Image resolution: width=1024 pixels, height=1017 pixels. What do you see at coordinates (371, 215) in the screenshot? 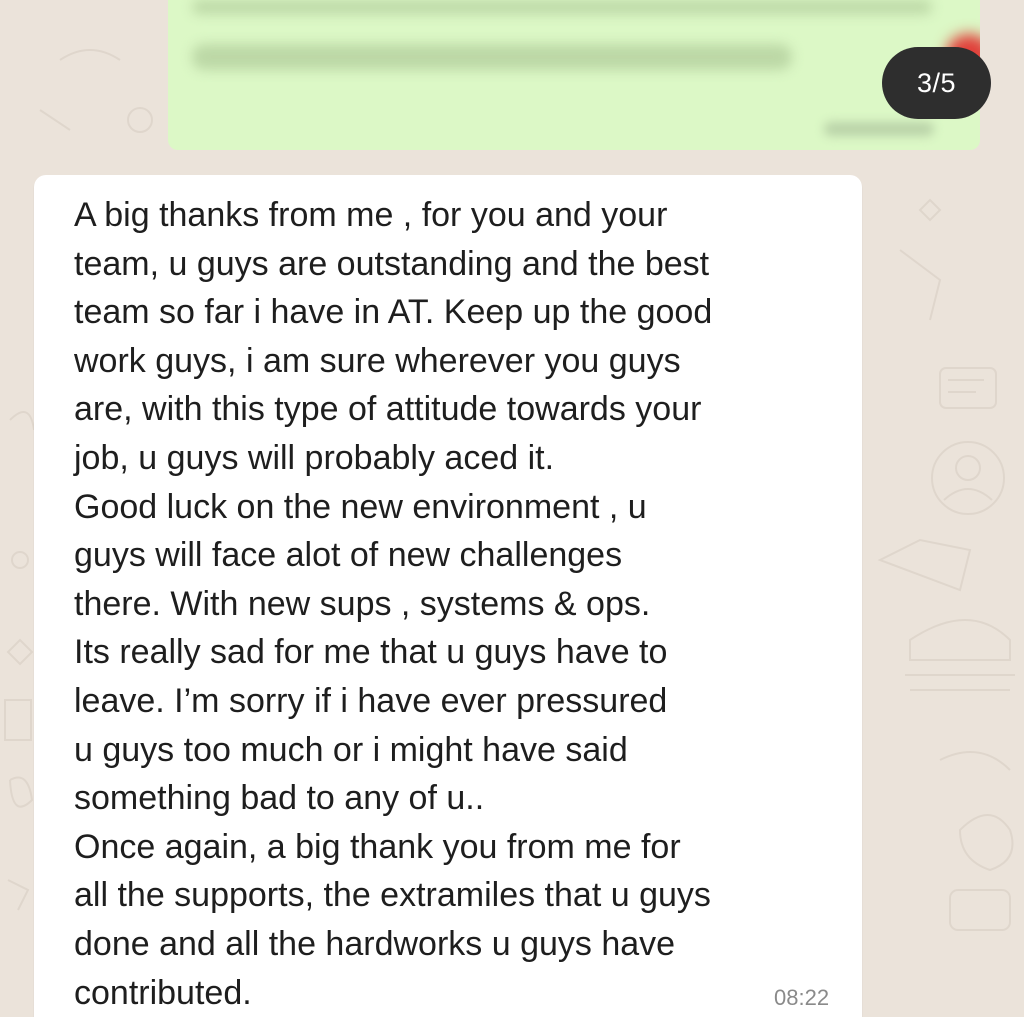
I see `message-line: A big thanks from me , for you and your` at bounding box center [371, 215].